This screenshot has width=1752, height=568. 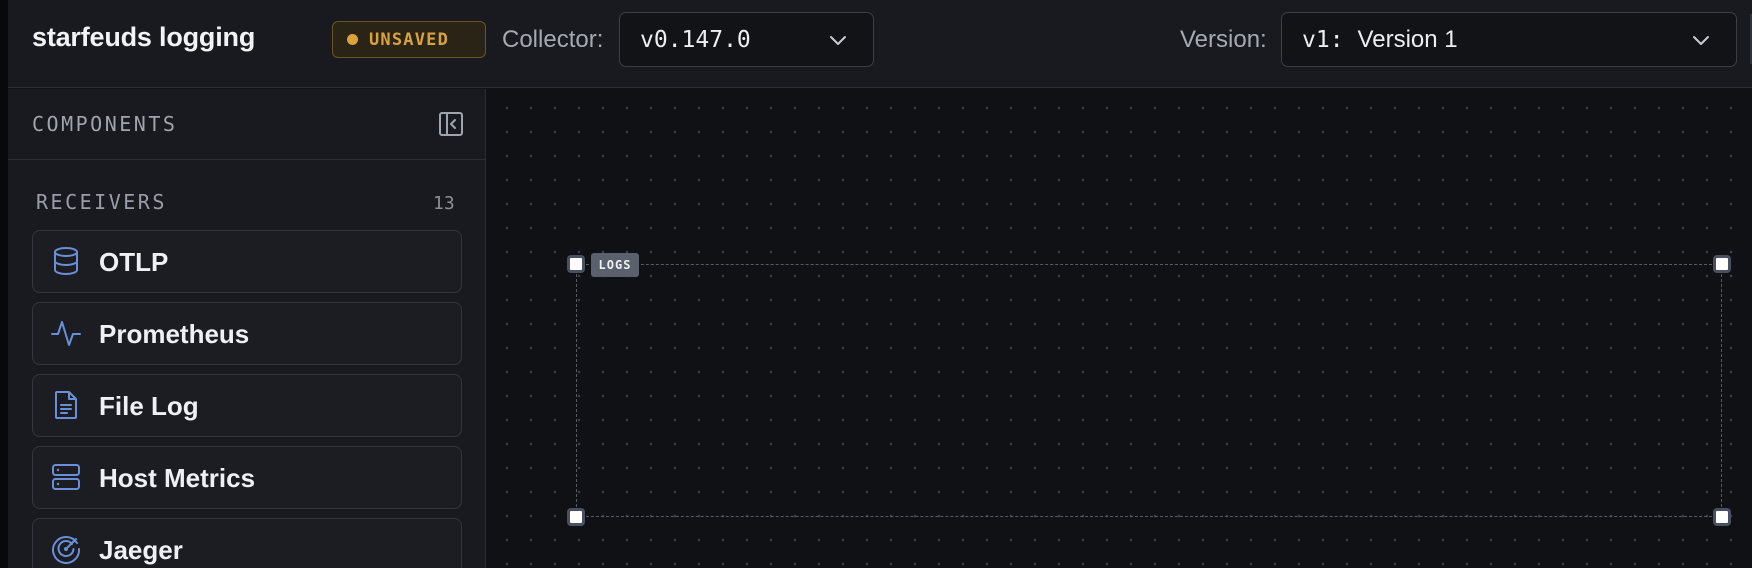 I want to click on component-item-prometheus: Prometheus, so click(x=247, y=333).